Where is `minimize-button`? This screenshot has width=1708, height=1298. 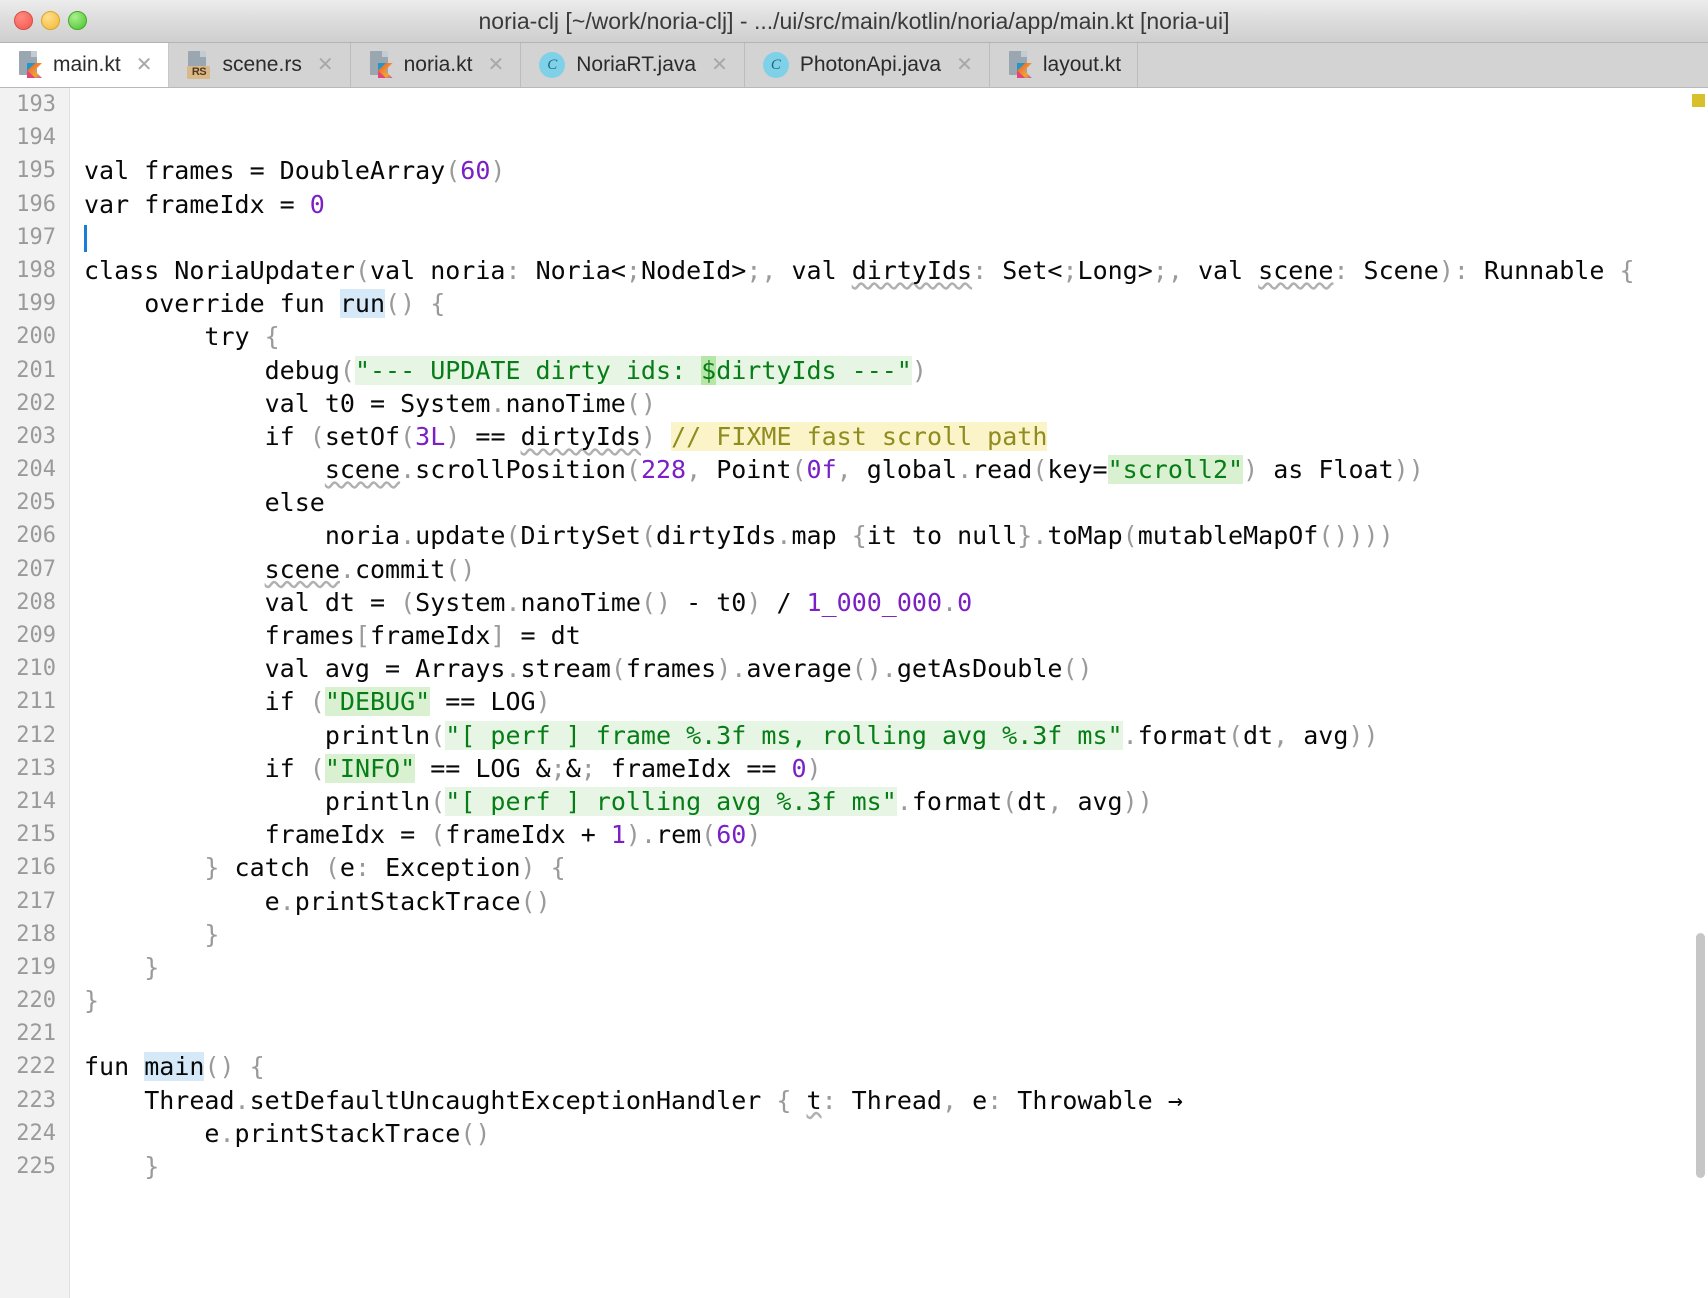 minimize-button is located at coordinates (50, 20).